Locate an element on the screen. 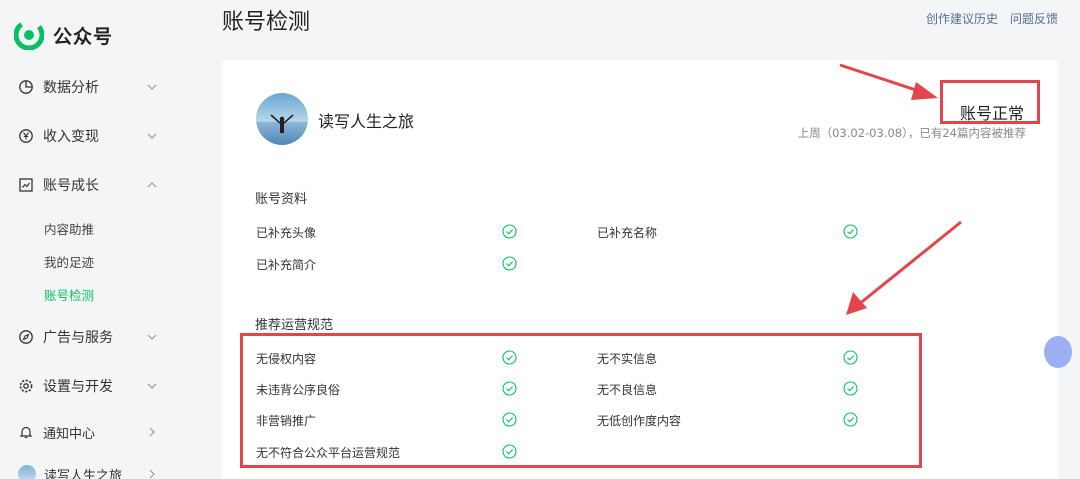  sidebar-item-notifications: 通知中心 is located at coordinates (89, 432).